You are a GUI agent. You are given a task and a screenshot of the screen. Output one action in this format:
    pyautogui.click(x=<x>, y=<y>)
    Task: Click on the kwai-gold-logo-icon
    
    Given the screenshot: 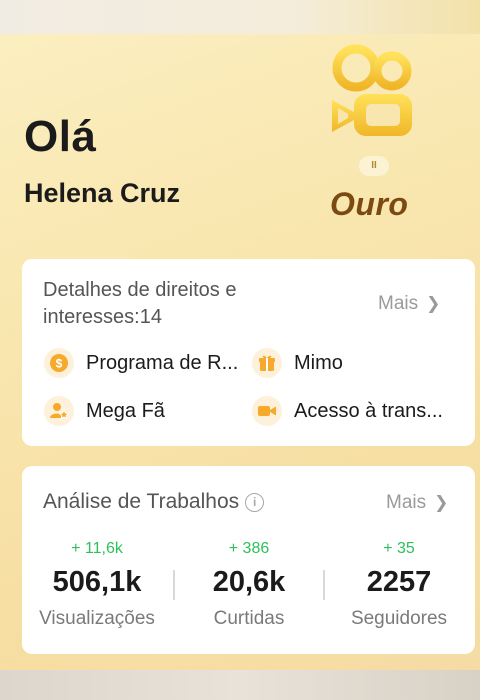 What is the action you would take?
    pyautogui.click(x=372, y=90)
    